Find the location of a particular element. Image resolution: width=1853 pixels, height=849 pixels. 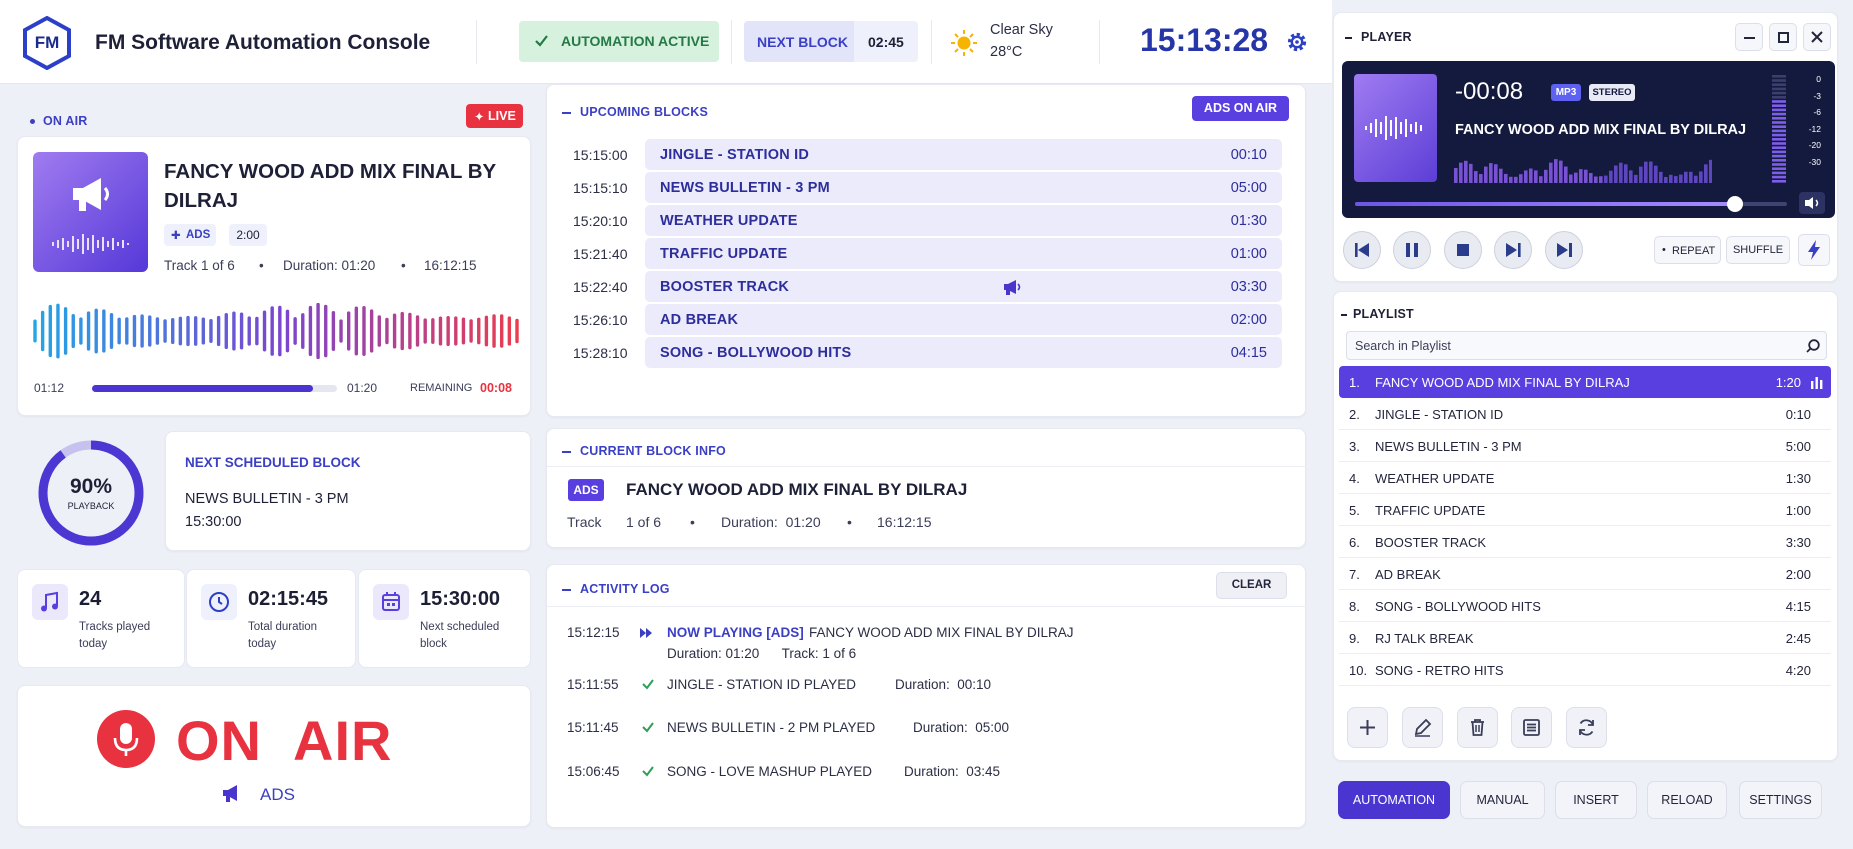

close-icon is located at coordinates (1817, 37).